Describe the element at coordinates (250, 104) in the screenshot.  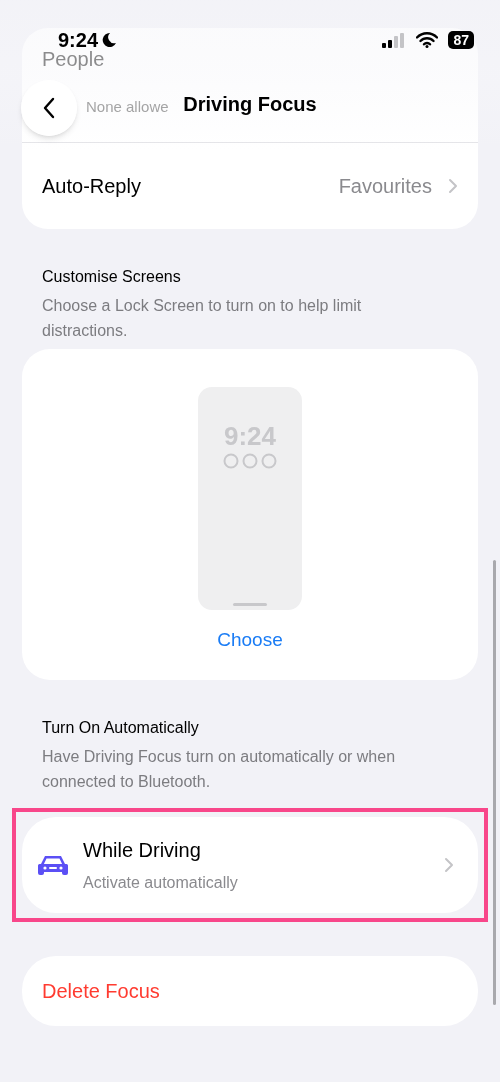
I see `nav-title: Driving Focus` at that location.